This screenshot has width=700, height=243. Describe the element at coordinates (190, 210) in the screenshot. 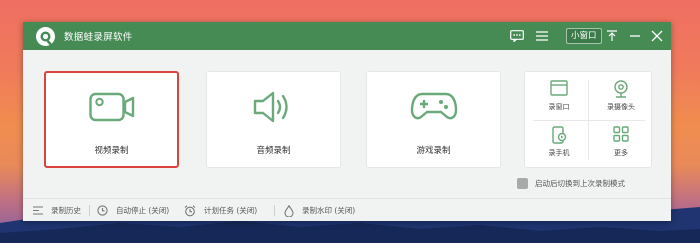

I see `alarm-clock-icon` at that location.